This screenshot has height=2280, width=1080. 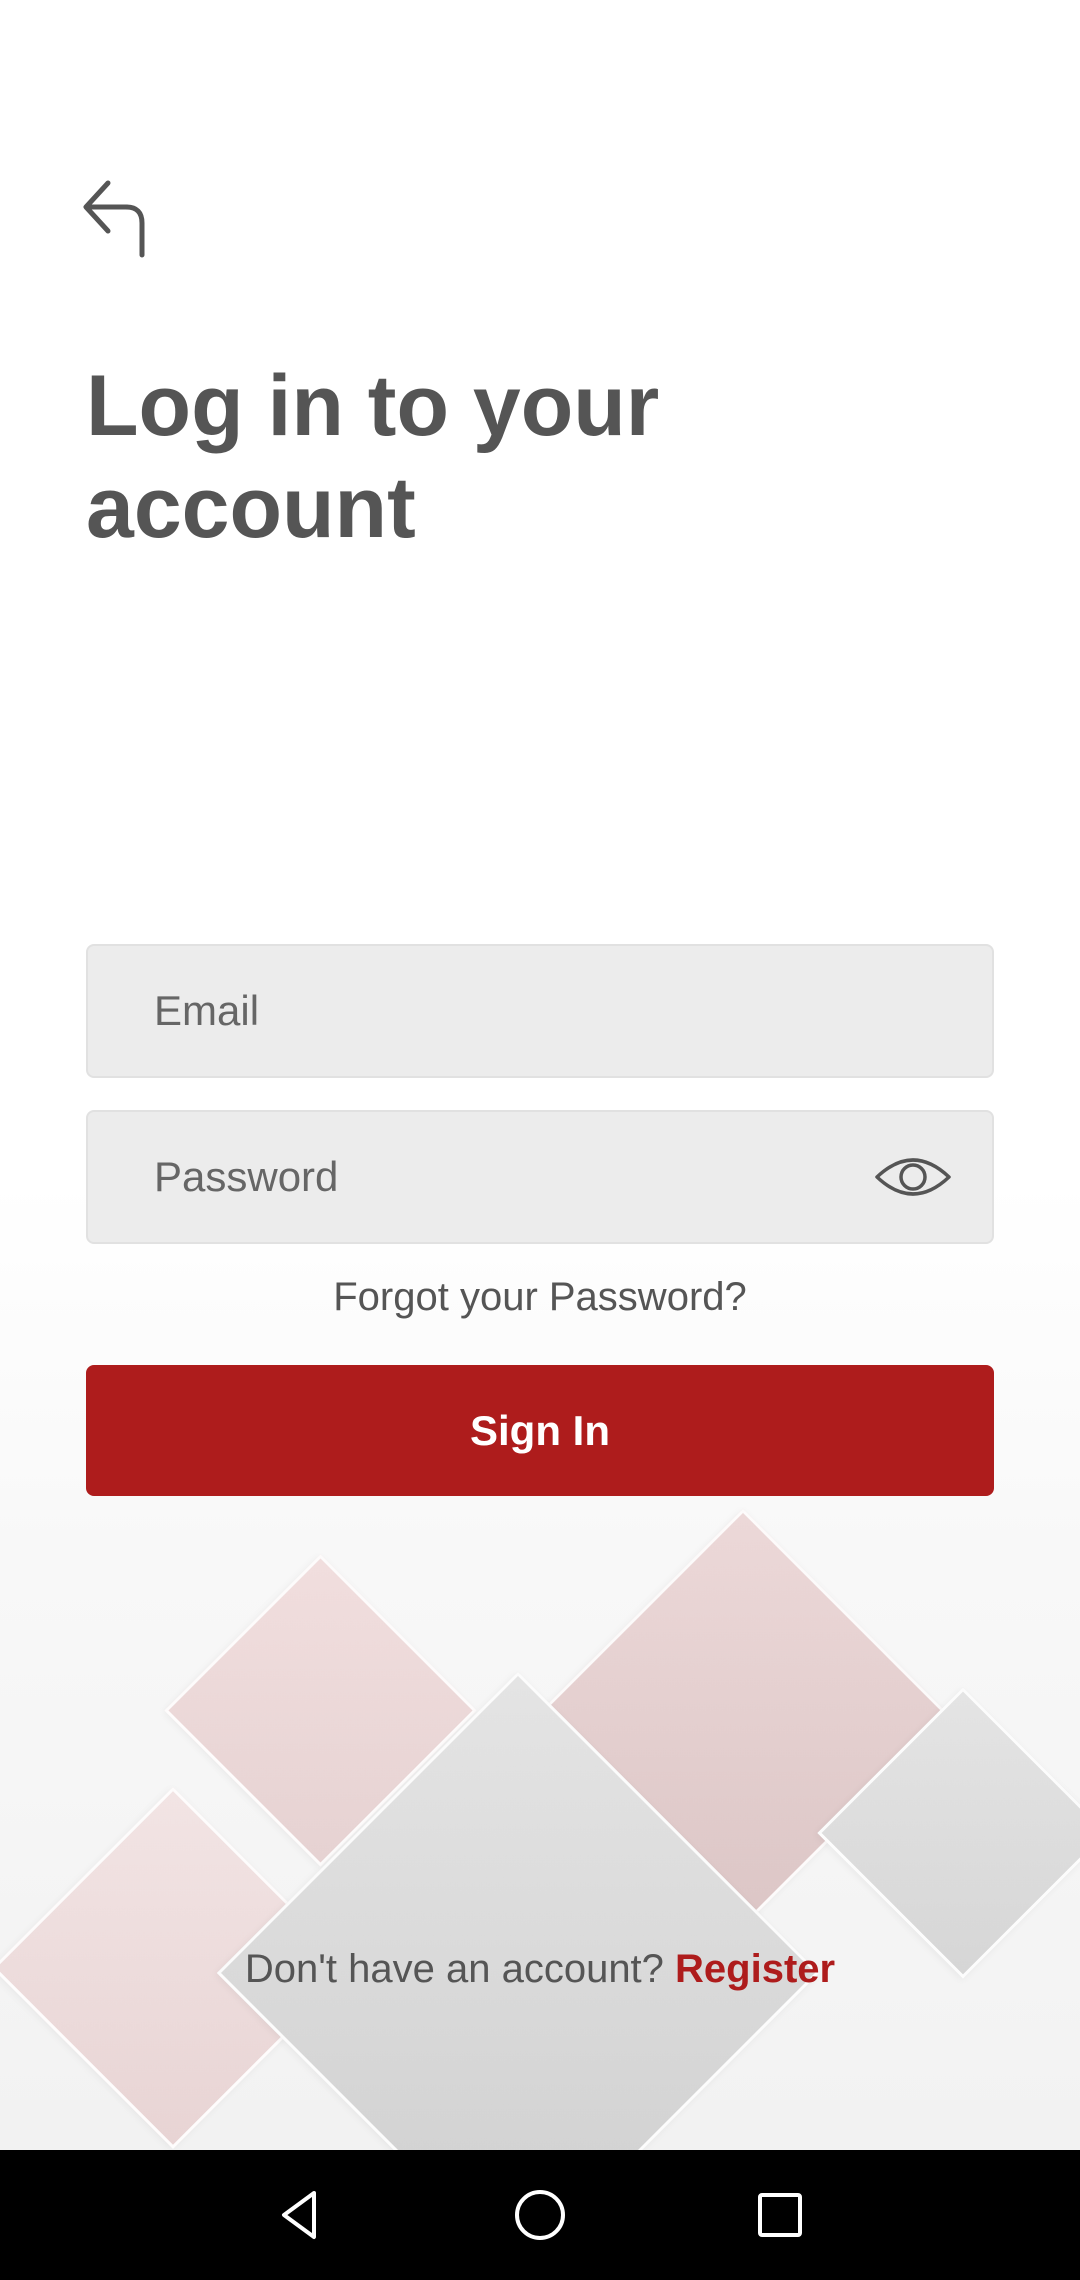 I want to click on register-prompt-text: Don't have an account?, so click(x=454, y=1969).